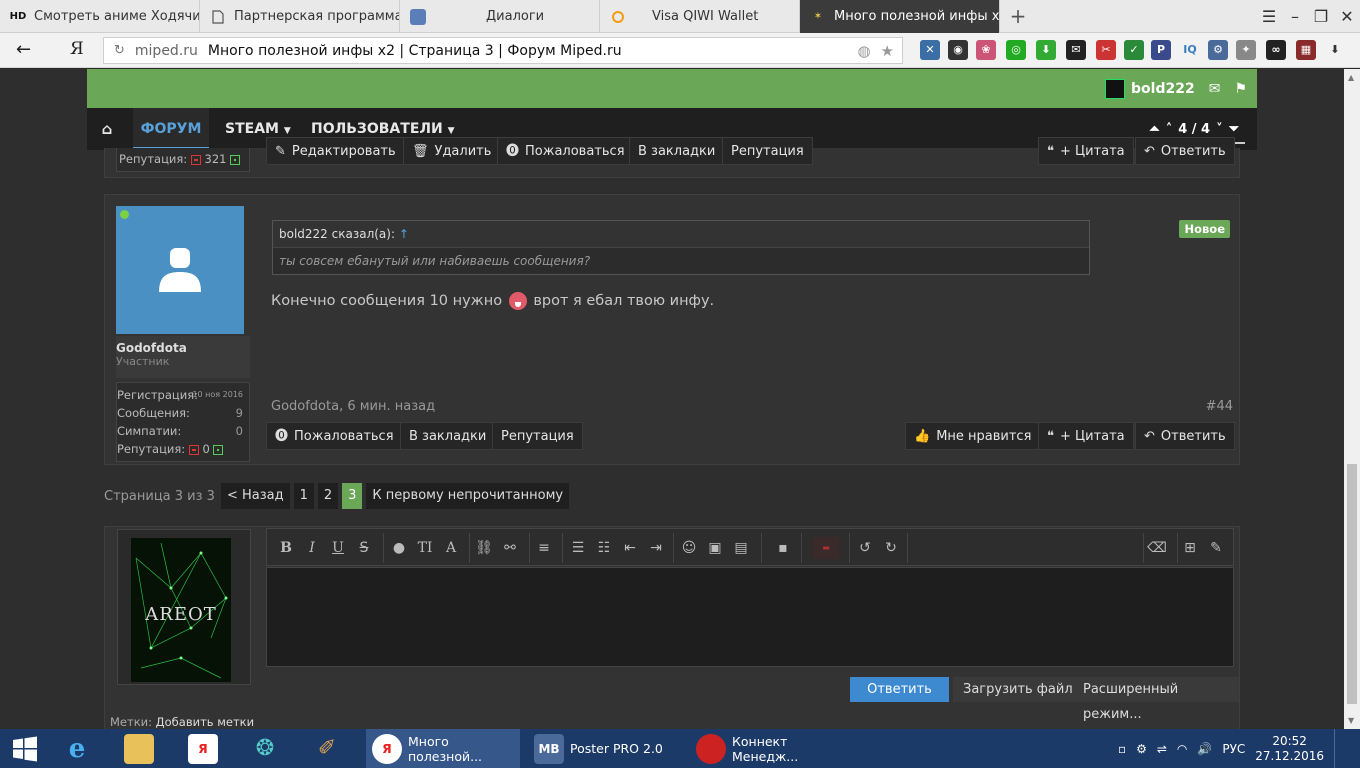  Describe the element at coordinates (1216, 548) in the screenshot. I see `wrench-icon: ✎` at that location.